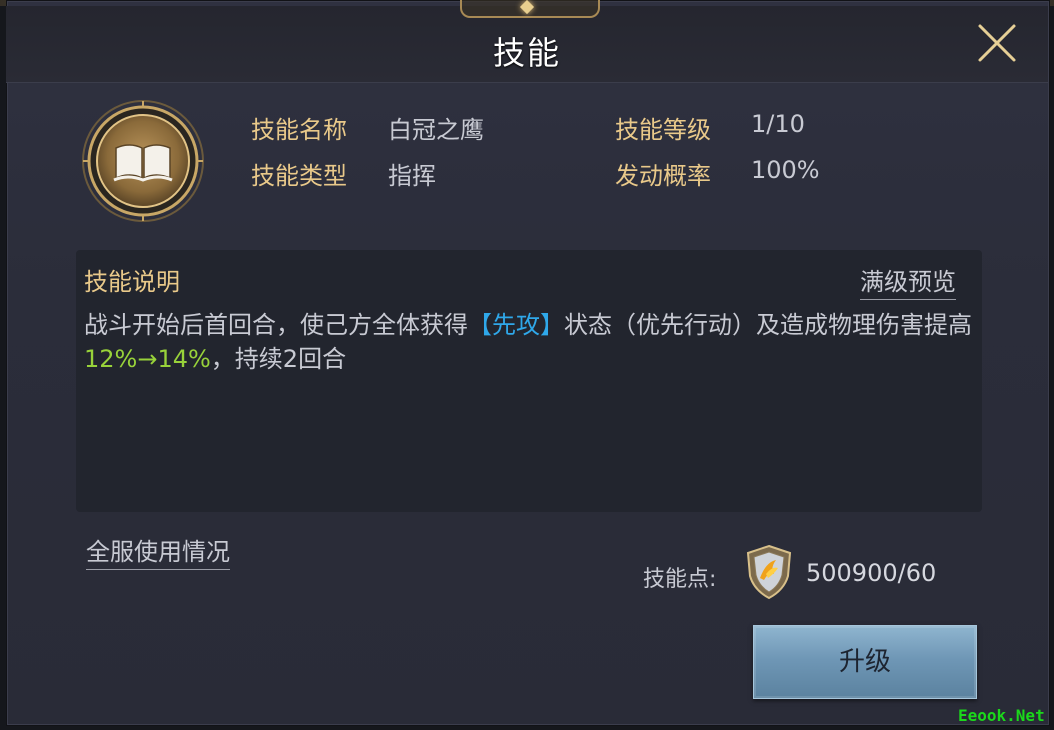 This screenshot has width=1054, height=730. I want to click on keyword-first-strike: 【先攻】, so click(516, 325).